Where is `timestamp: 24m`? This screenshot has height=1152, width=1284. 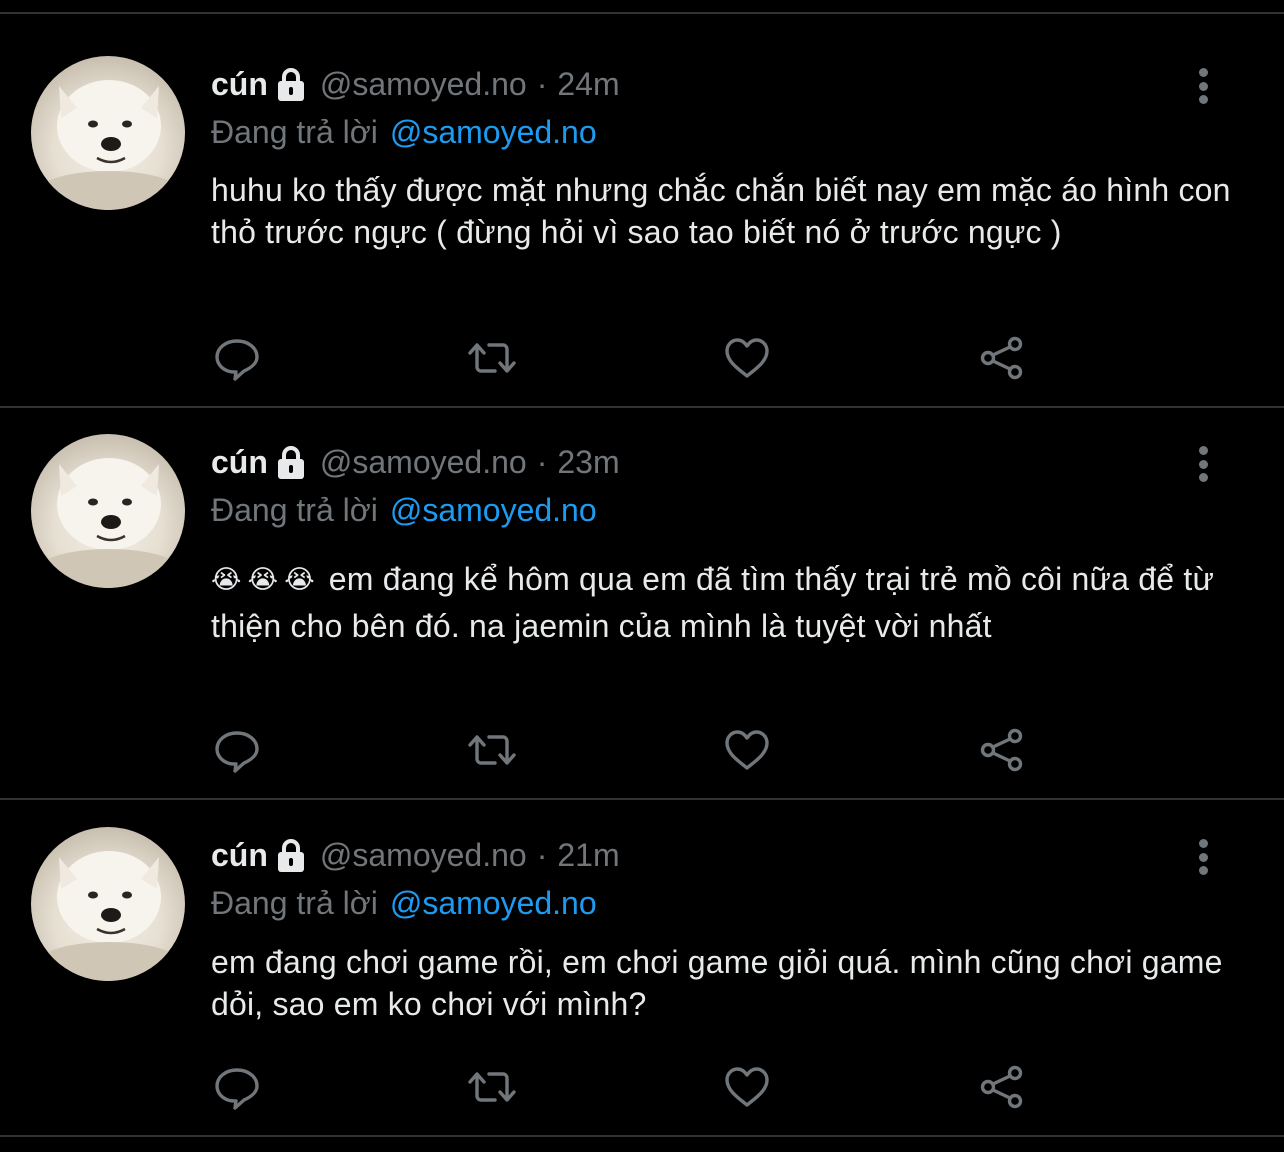 timestamp: 24m is located at coordinates (588, 84).